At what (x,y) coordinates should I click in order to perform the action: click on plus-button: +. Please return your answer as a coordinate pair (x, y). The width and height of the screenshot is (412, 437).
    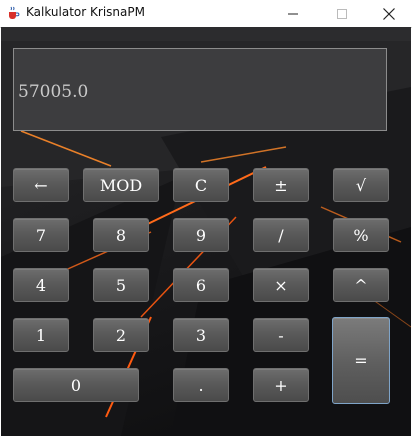
    Looking at the image, I should click on (281, 385).